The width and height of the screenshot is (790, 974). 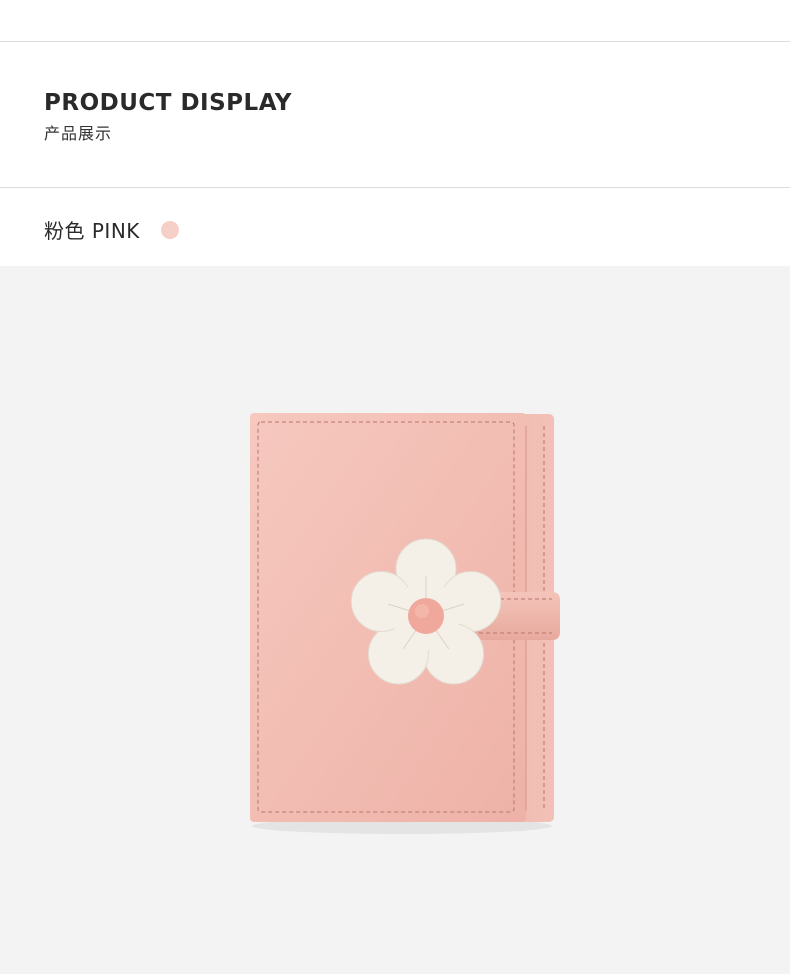 I want to click on section-header: PRODUCT DISPLAY 产品展示, so click(x=395, y=114).